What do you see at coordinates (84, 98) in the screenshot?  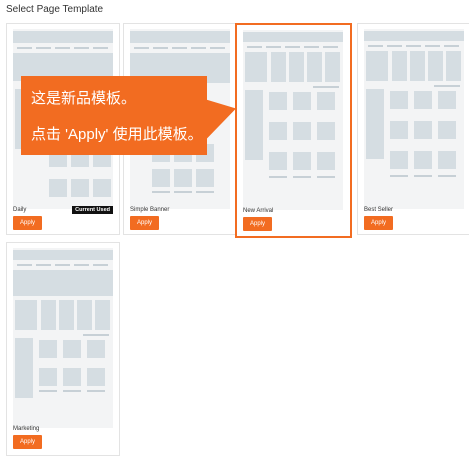 I see `tooltip-line-1: 这是新品模板。` at bounding box center [84, 98].